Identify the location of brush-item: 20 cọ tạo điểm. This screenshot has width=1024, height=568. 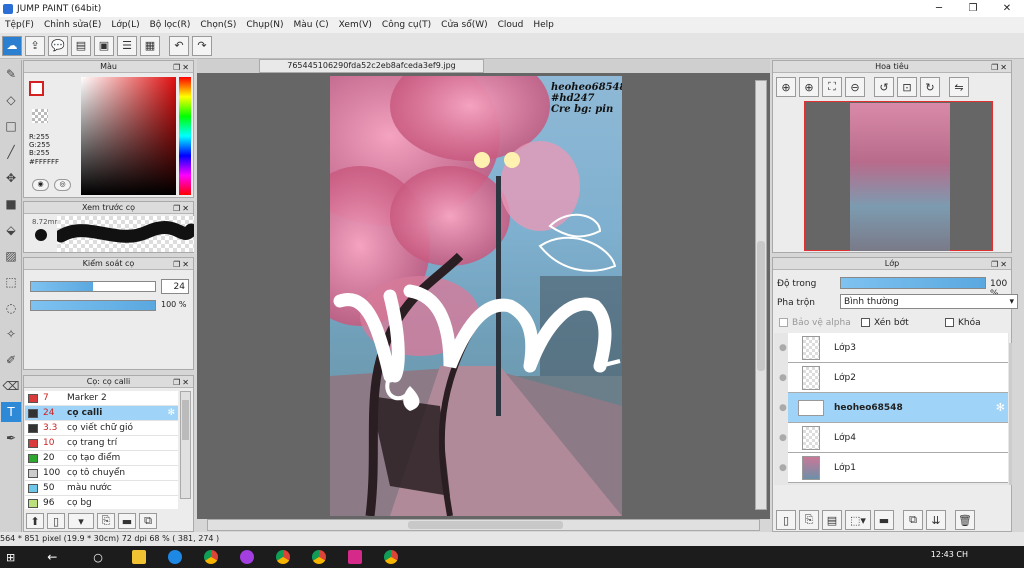
(101, 458).